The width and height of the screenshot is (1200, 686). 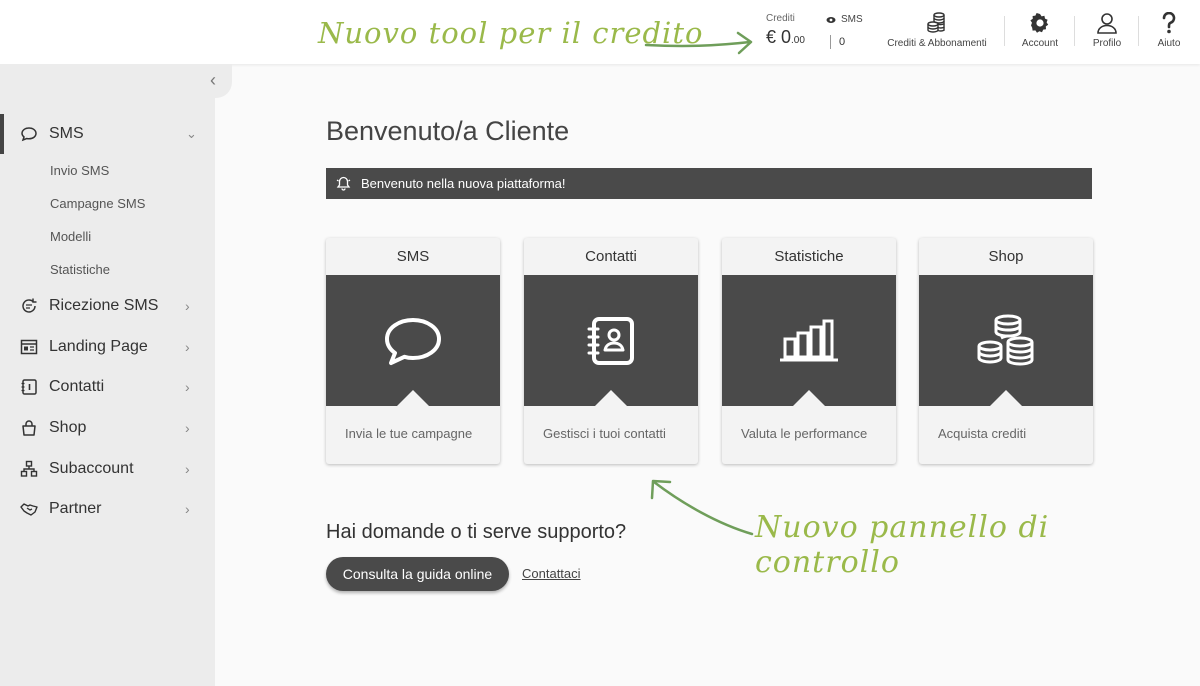 What do you see at coordinates (68, 427) in the screenshot?
I see `sidebar-item-label: Shop` at bounding box center [68, 427].